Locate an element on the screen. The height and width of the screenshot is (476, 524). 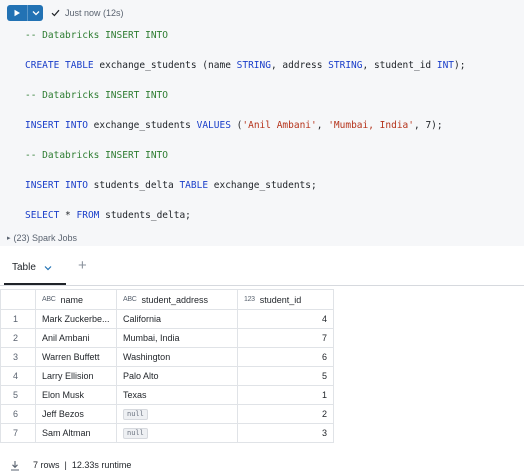
results-footer: 7 rows | 12.33s runtime is located at coordinates (70, 465).